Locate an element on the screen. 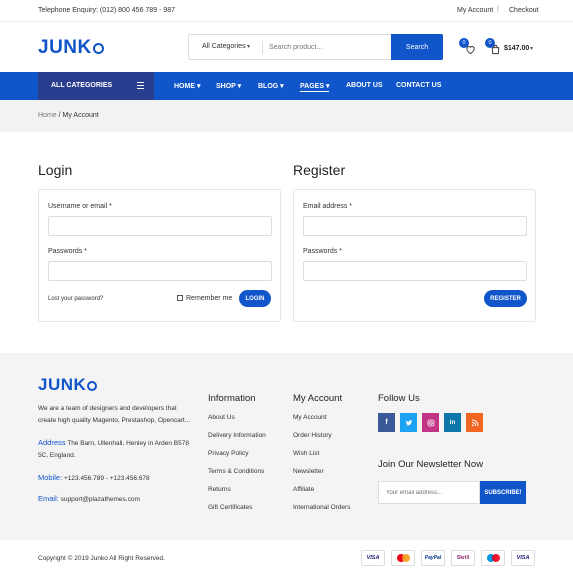 This screenshot has width=573, height=583. maestro-icon is located at coordinates (493, 558).